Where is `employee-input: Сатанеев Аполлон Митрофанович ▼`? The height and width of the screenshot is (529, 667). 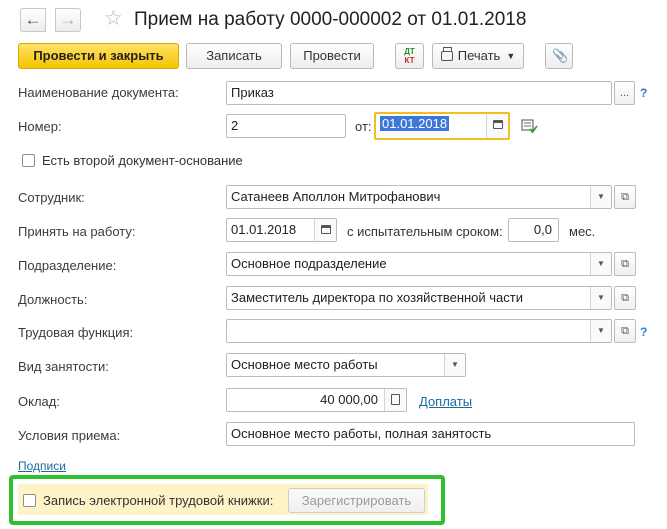
employee-input: Сатанеев Аполлон Митрофанович ▼ is located at coordinates (419, 197).